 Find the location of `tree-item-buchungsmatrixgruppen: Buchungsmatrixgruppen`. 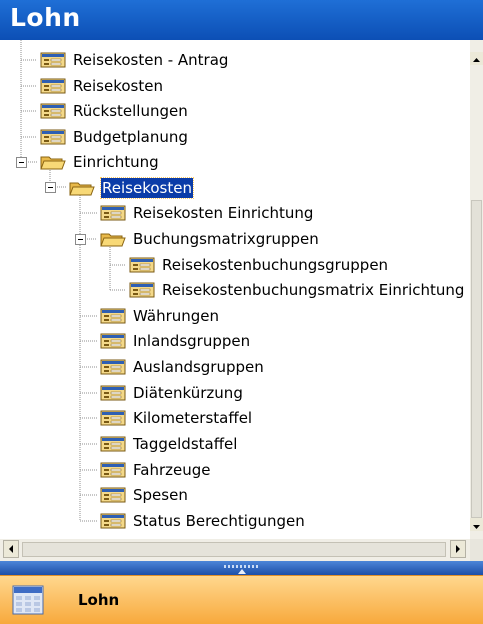

tree-item-buchungsmatrixgruppen: Buchungsmatrixgruppen is located at coordinates (210, 239).